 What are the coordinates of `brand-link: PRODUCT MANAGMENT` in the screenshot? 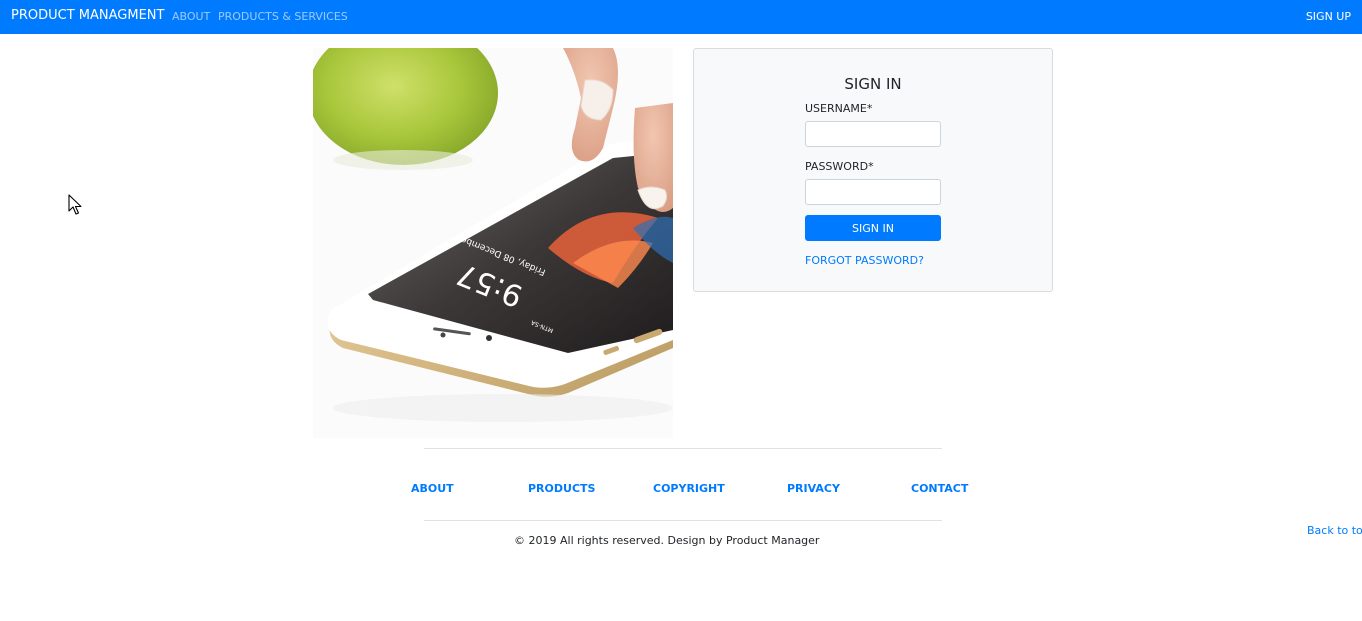 It's located at (87, 15).